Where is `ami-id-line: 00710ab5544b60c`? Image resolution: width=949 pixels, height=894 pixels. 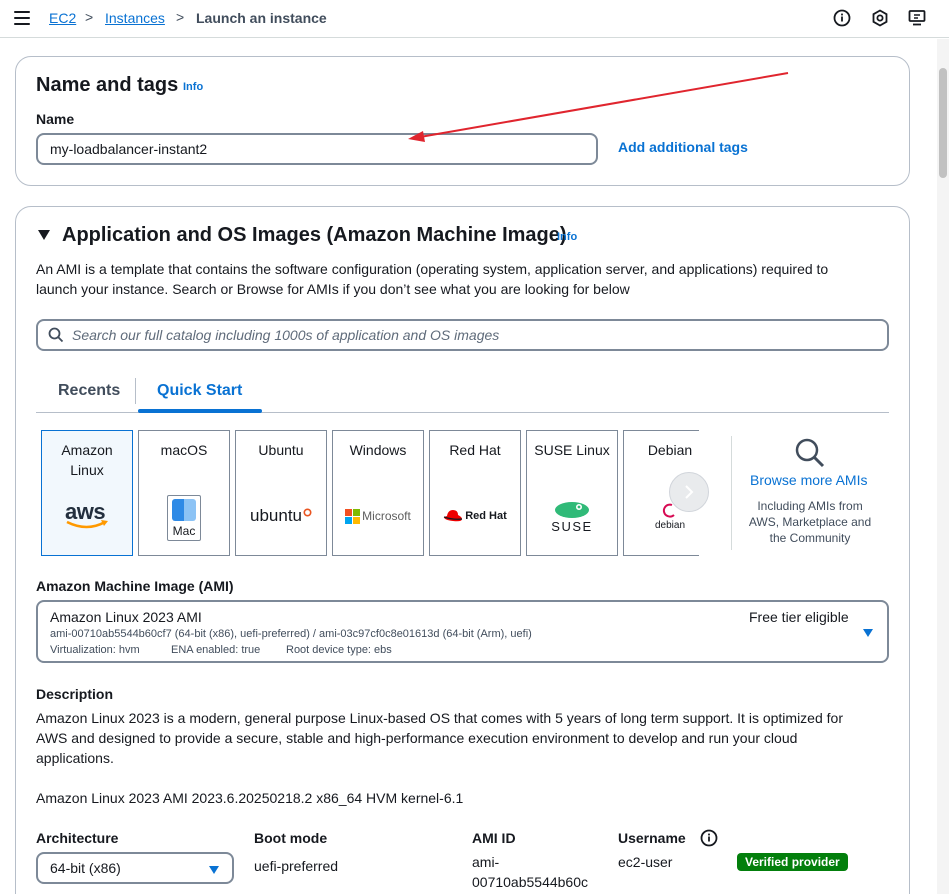 ami-id-line: 00710ab5544b60c is located at coordinates (530, 882).